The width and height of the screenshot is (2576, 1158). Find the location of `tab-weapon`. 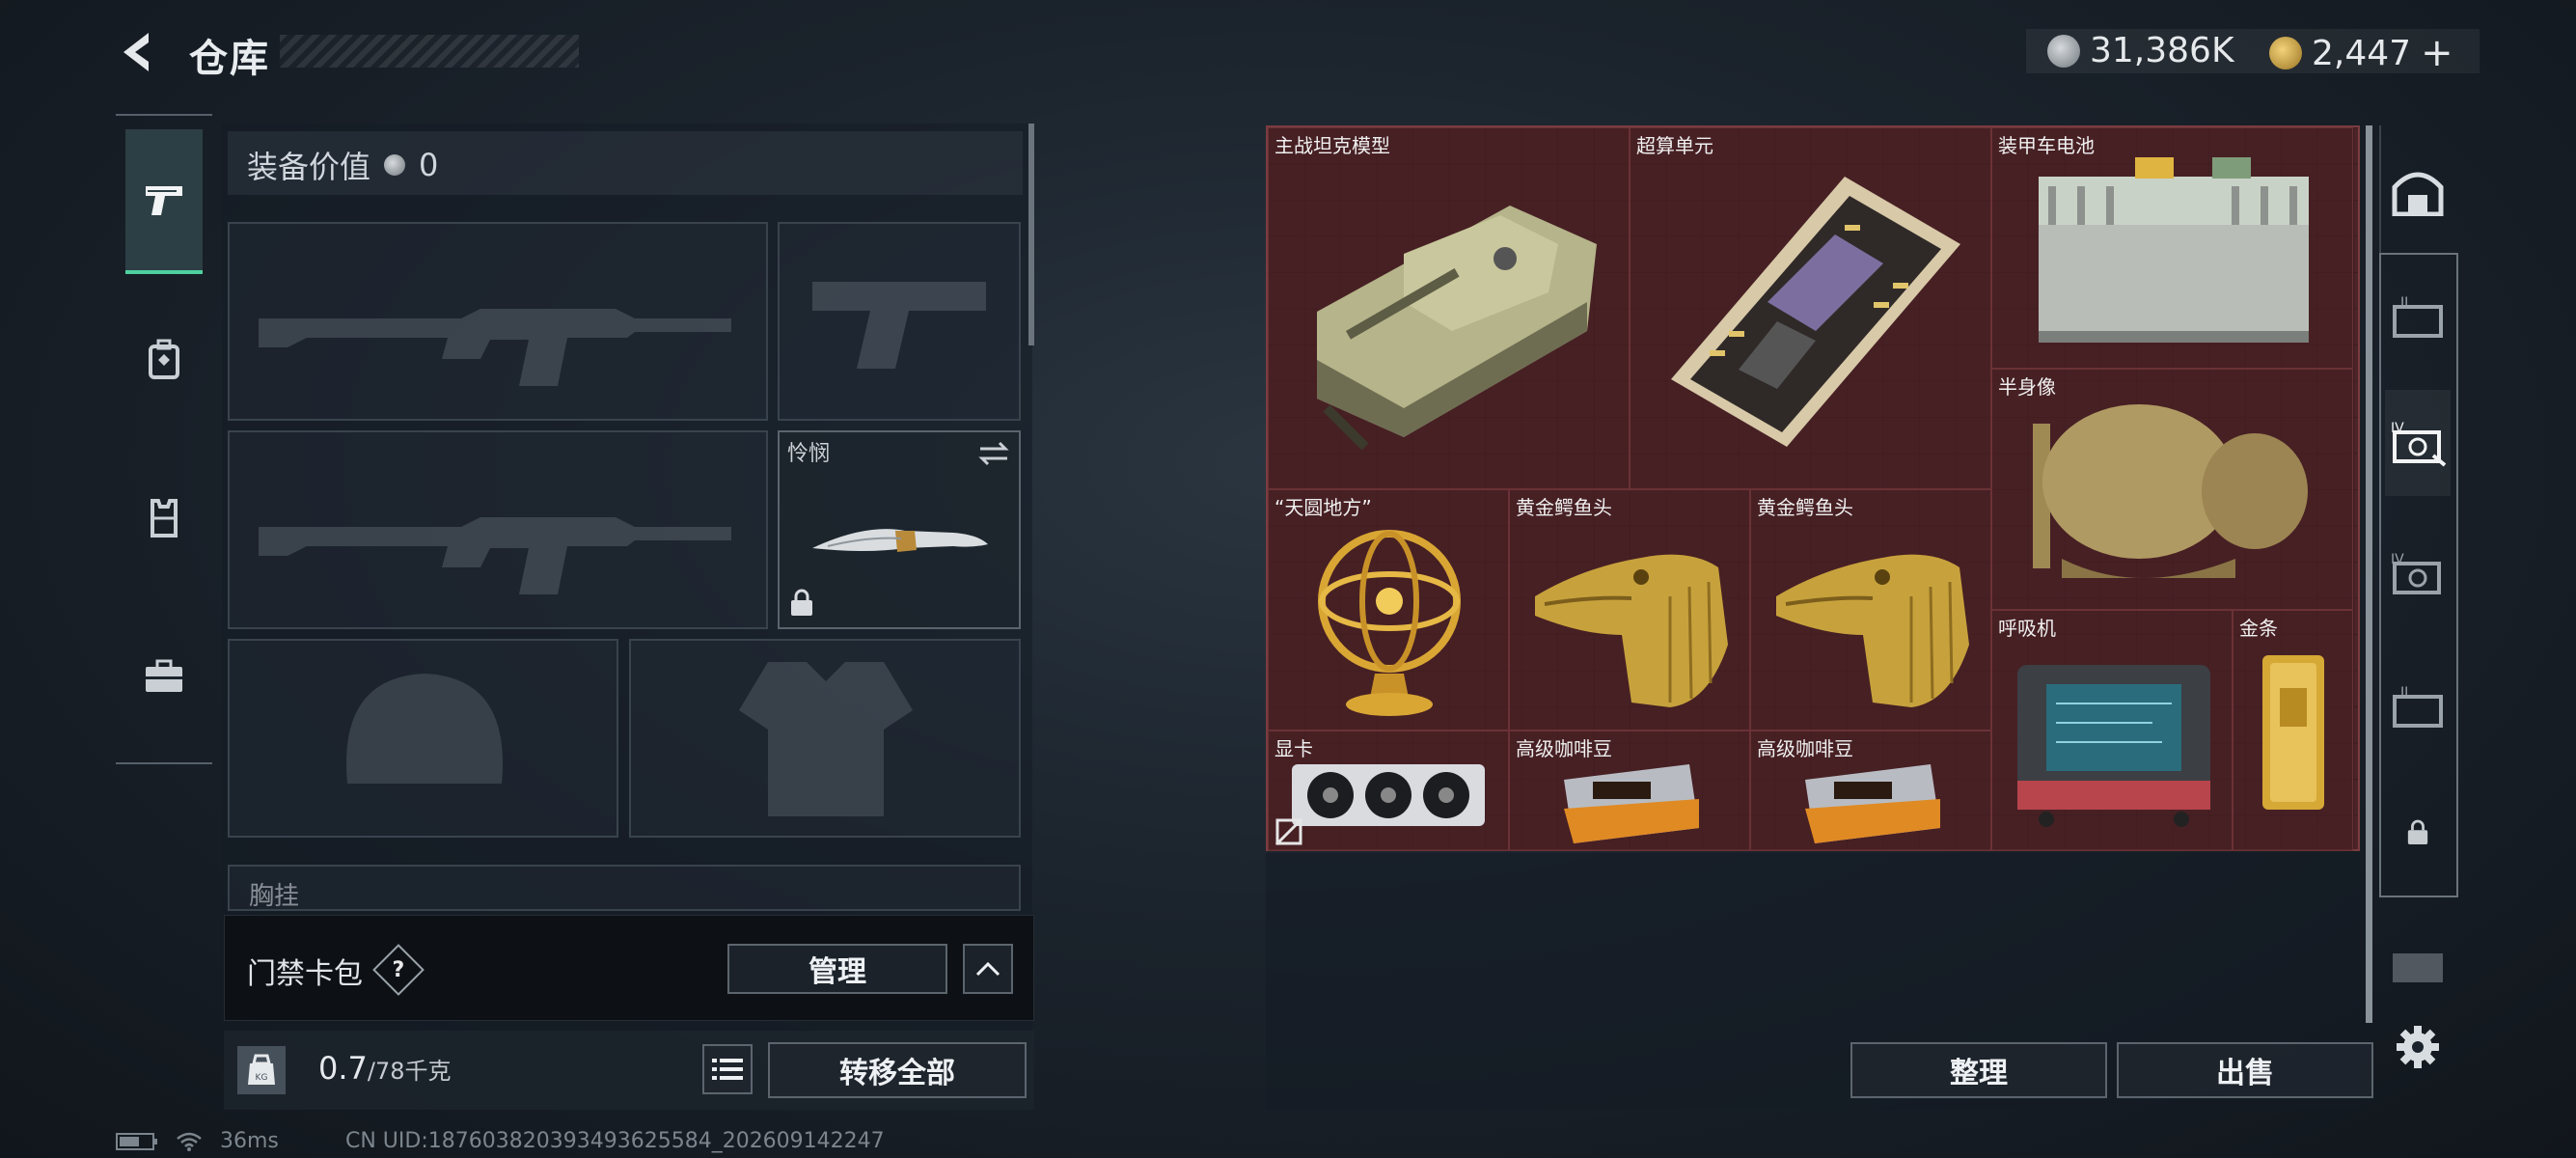

tab-weapon is located at coordinates (164, 201).